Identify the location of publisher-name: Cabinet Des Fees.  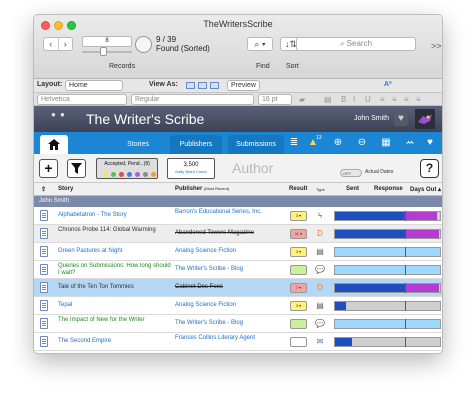
(230, 287).